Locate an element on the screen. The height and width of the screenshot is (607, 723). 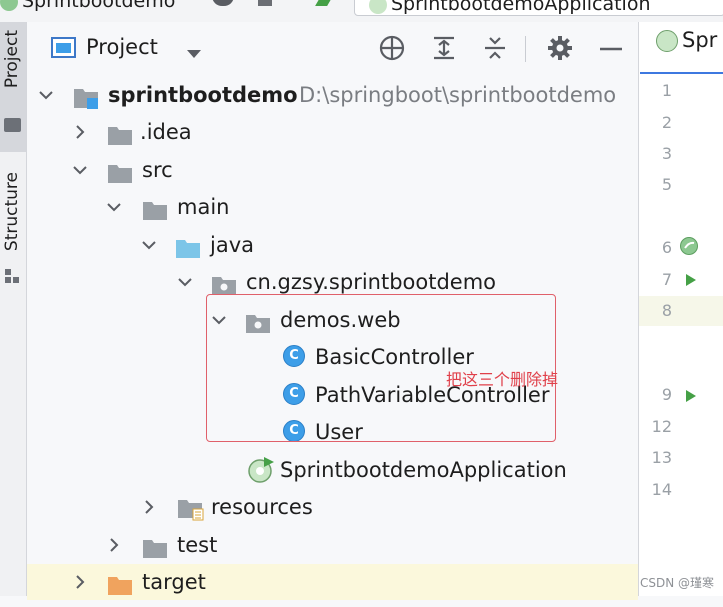
line-number: 3 is located at coordinates (666, 153).